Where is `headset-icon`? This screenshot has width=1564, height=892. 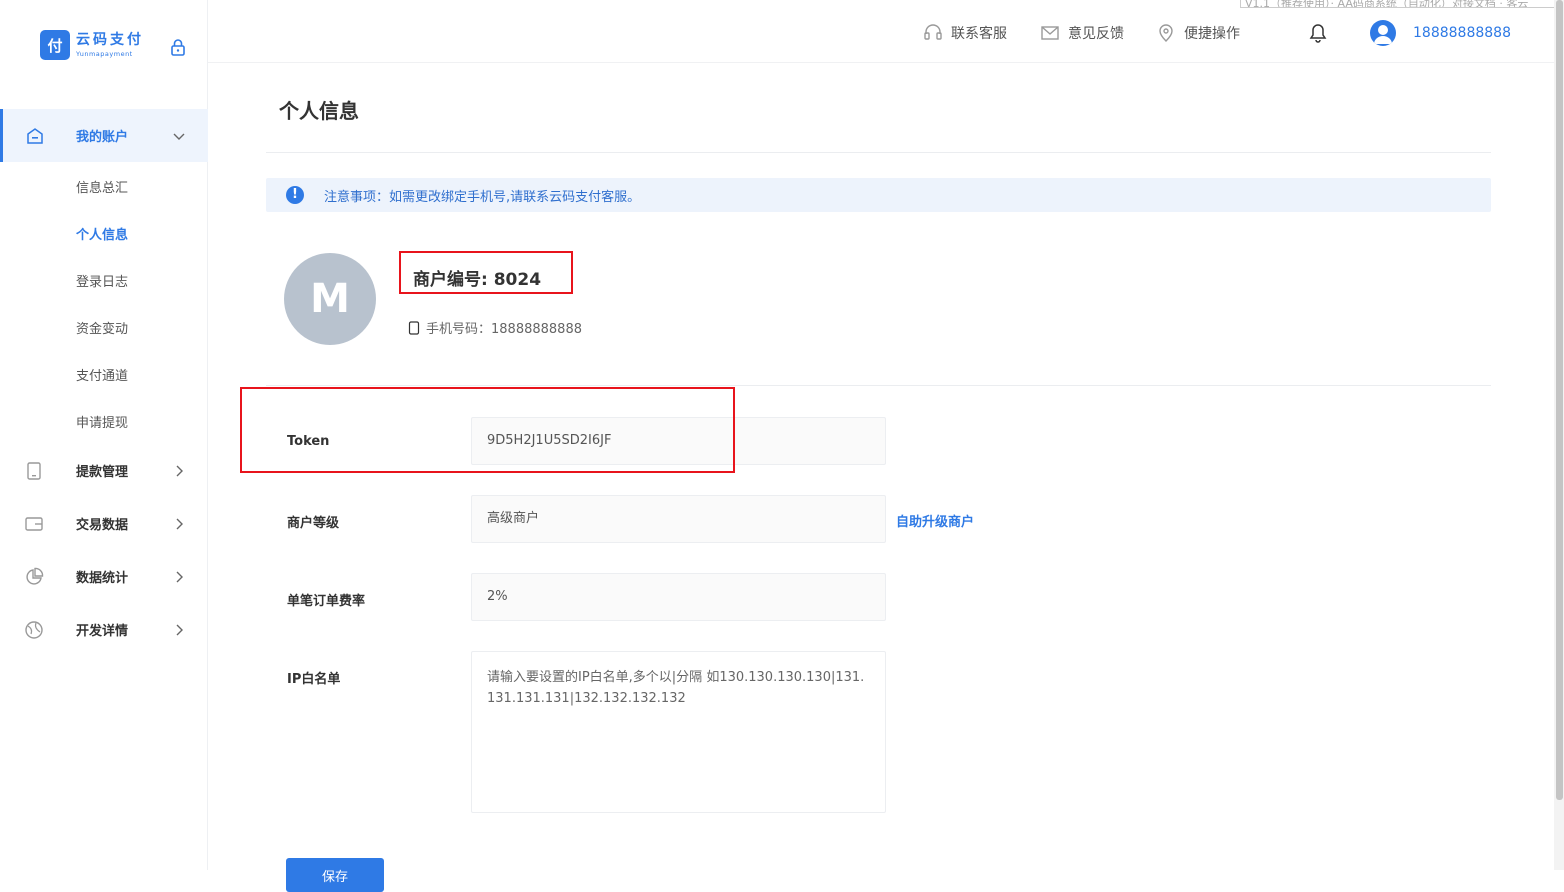
headset-icon is located at coordinates (933, 32).